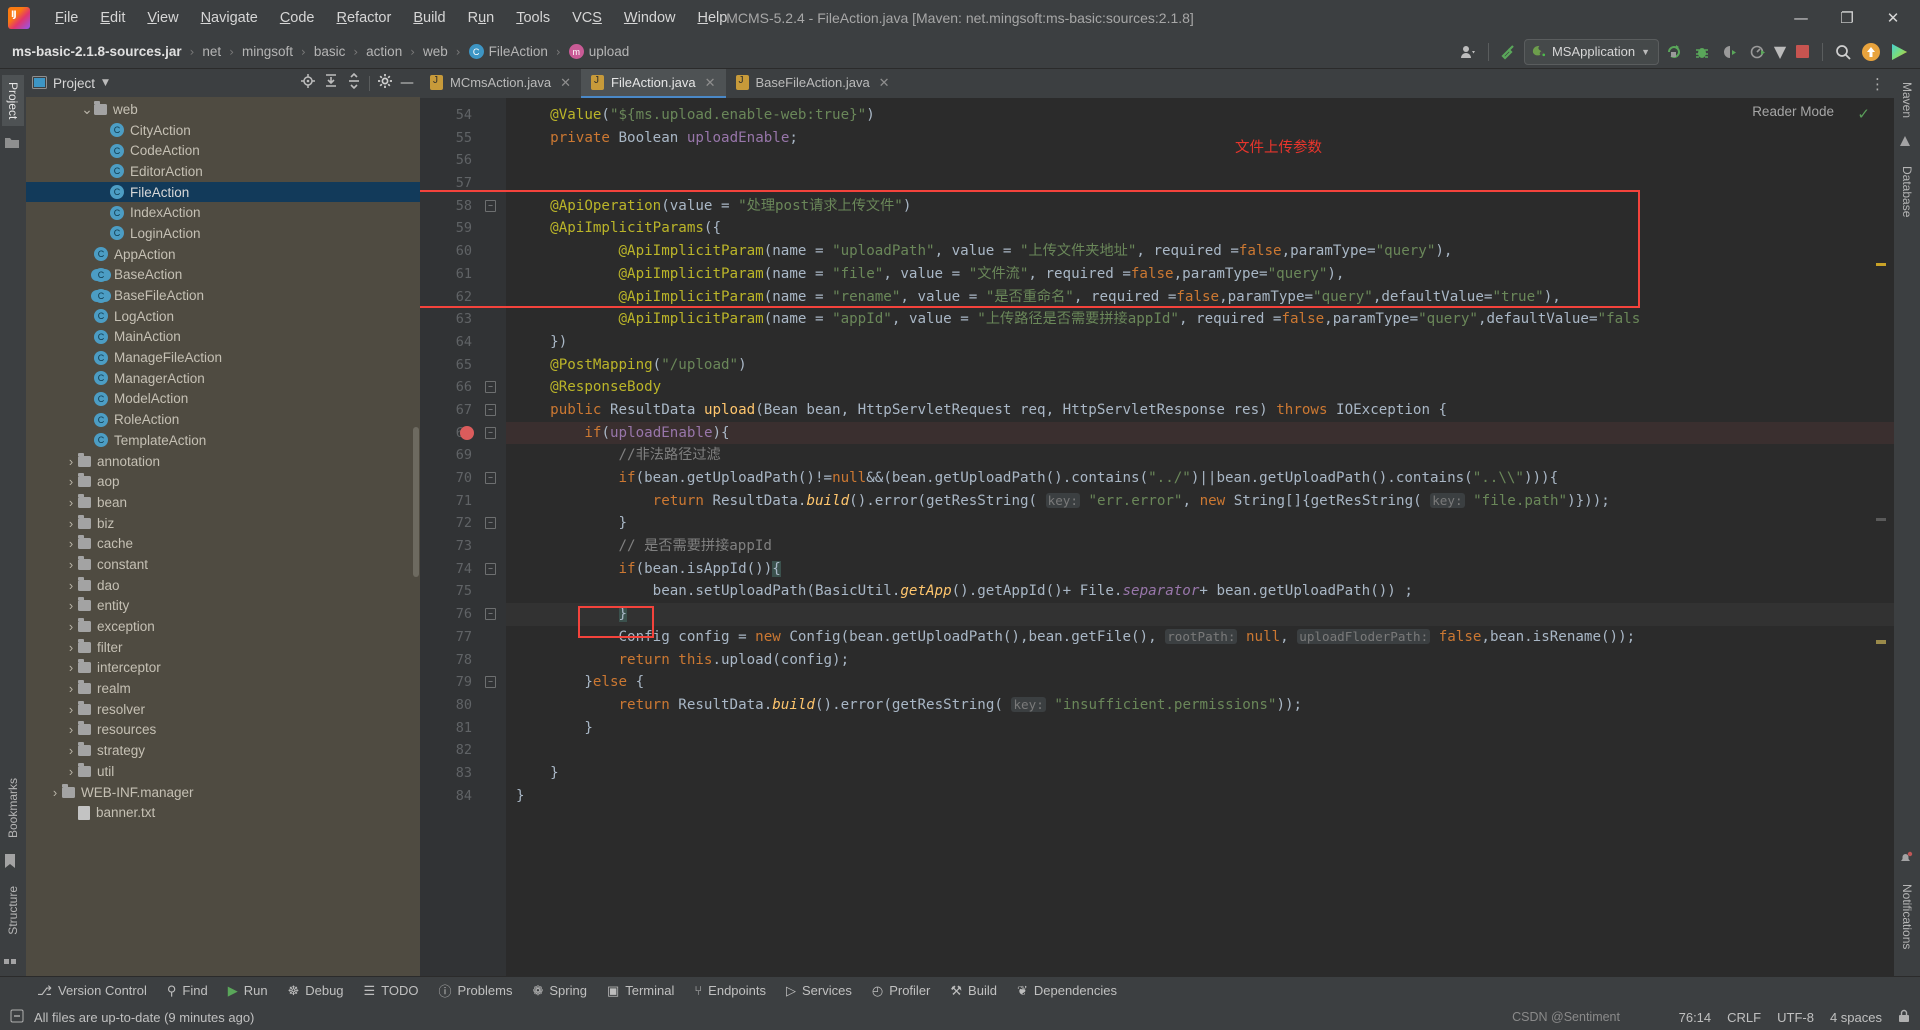  Describe the element at coordinates (223, 750) in the screenshot. I see `tree-item-strategy: › strategy` at that location.